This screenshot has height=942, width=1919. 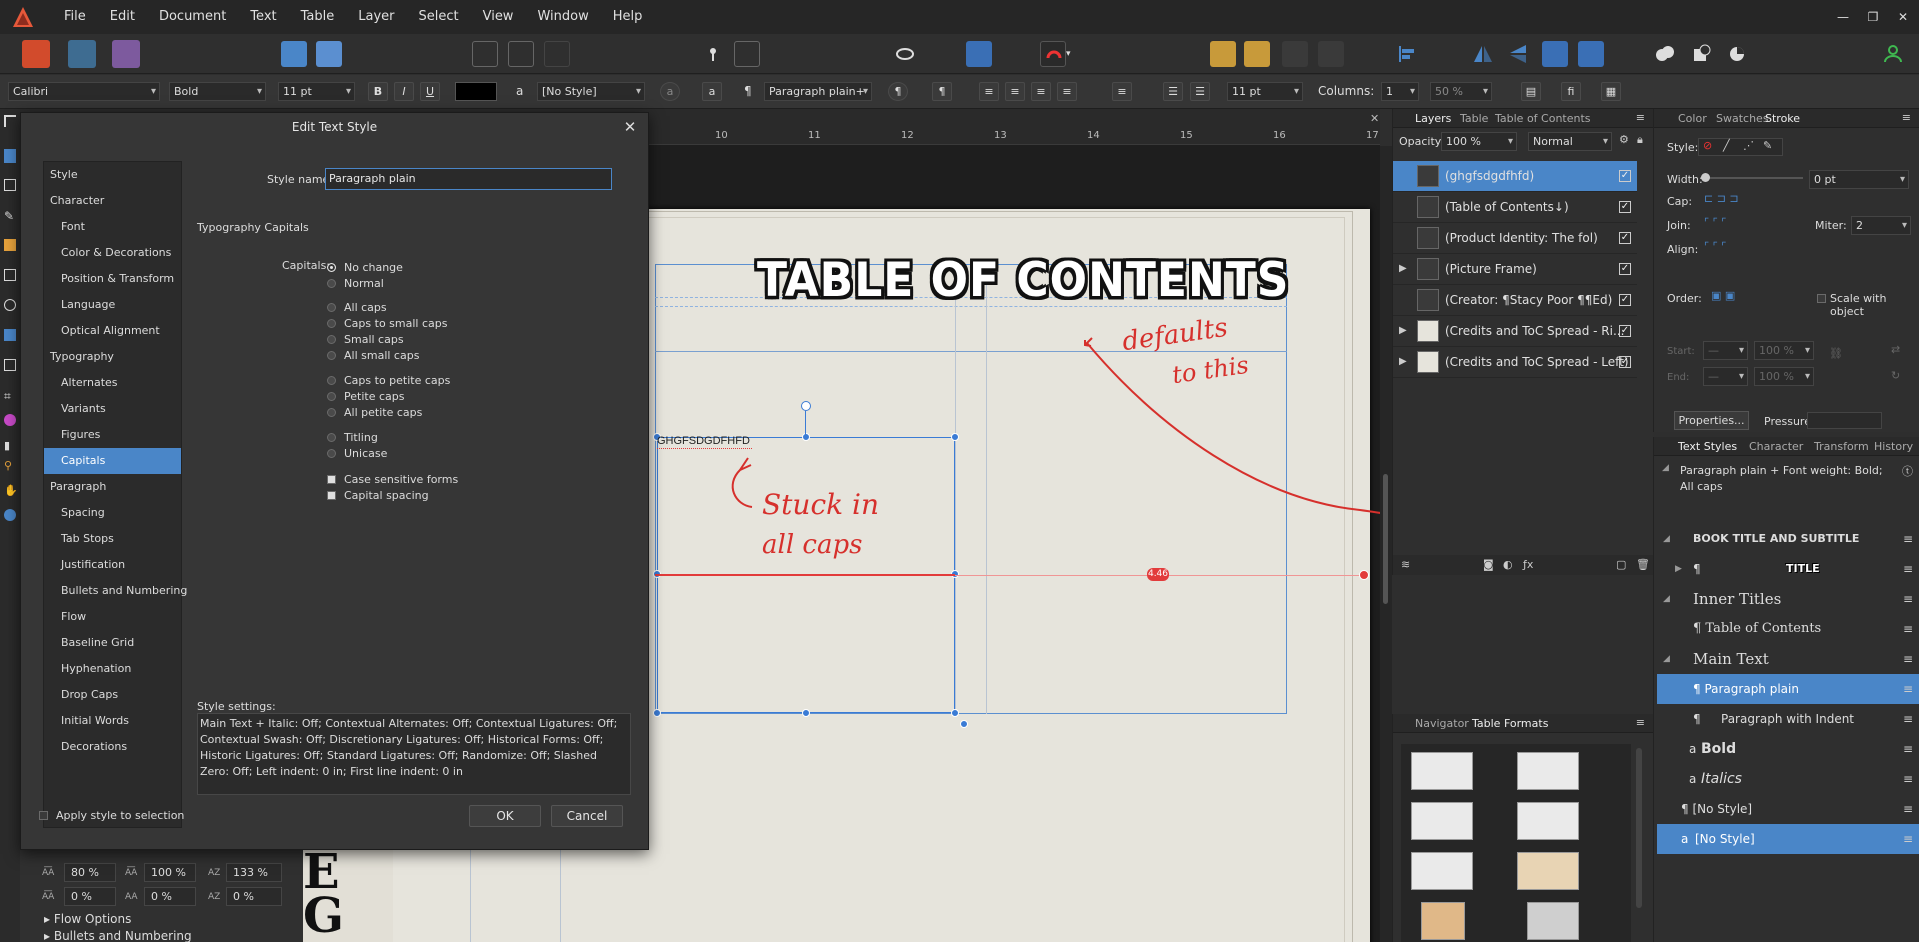 What do you see at coordinates (1788, 749) in the screenshot?
I see `text-style-row: a Bold ≡` at bounding box center [1788, 749].